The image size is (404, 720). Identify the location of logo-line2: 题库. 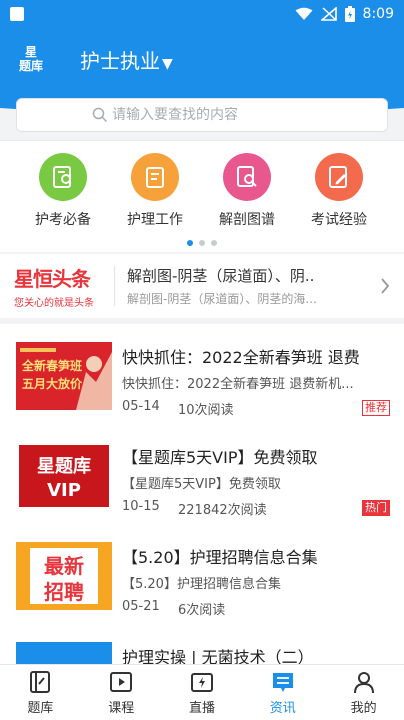
(30, 66).